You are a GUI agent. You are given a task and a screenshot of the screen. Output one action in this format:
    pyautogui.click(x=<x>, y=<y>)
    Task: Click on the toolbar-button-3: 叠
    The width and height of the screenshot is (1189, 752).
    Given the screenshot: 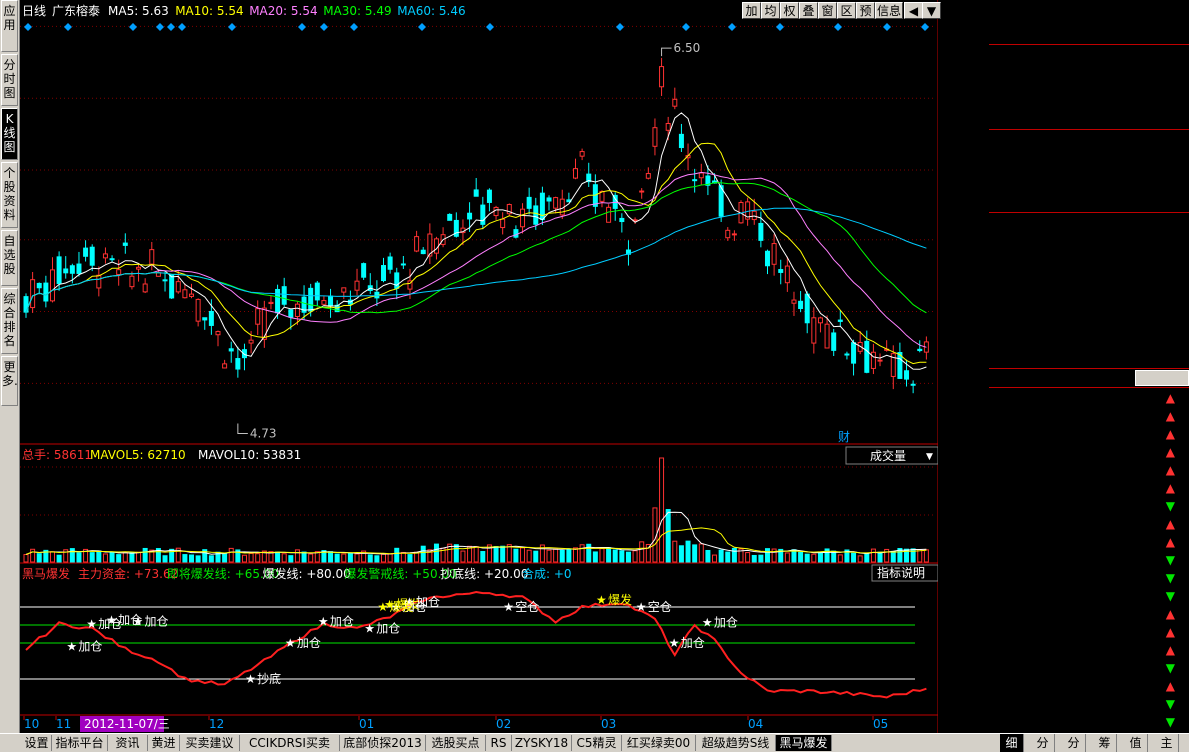 What is the action you would take?
    pyautogui.click(x=808, y=10)
    